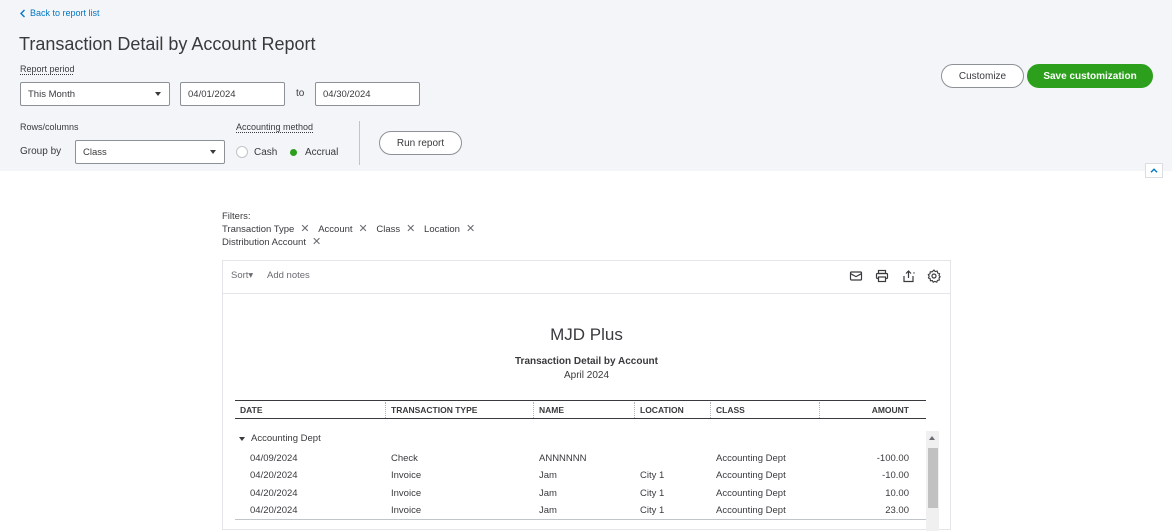 The width and height of the screenshot is (1172, 531). I want to click on chevron-up-icon, so click(1154, 170).